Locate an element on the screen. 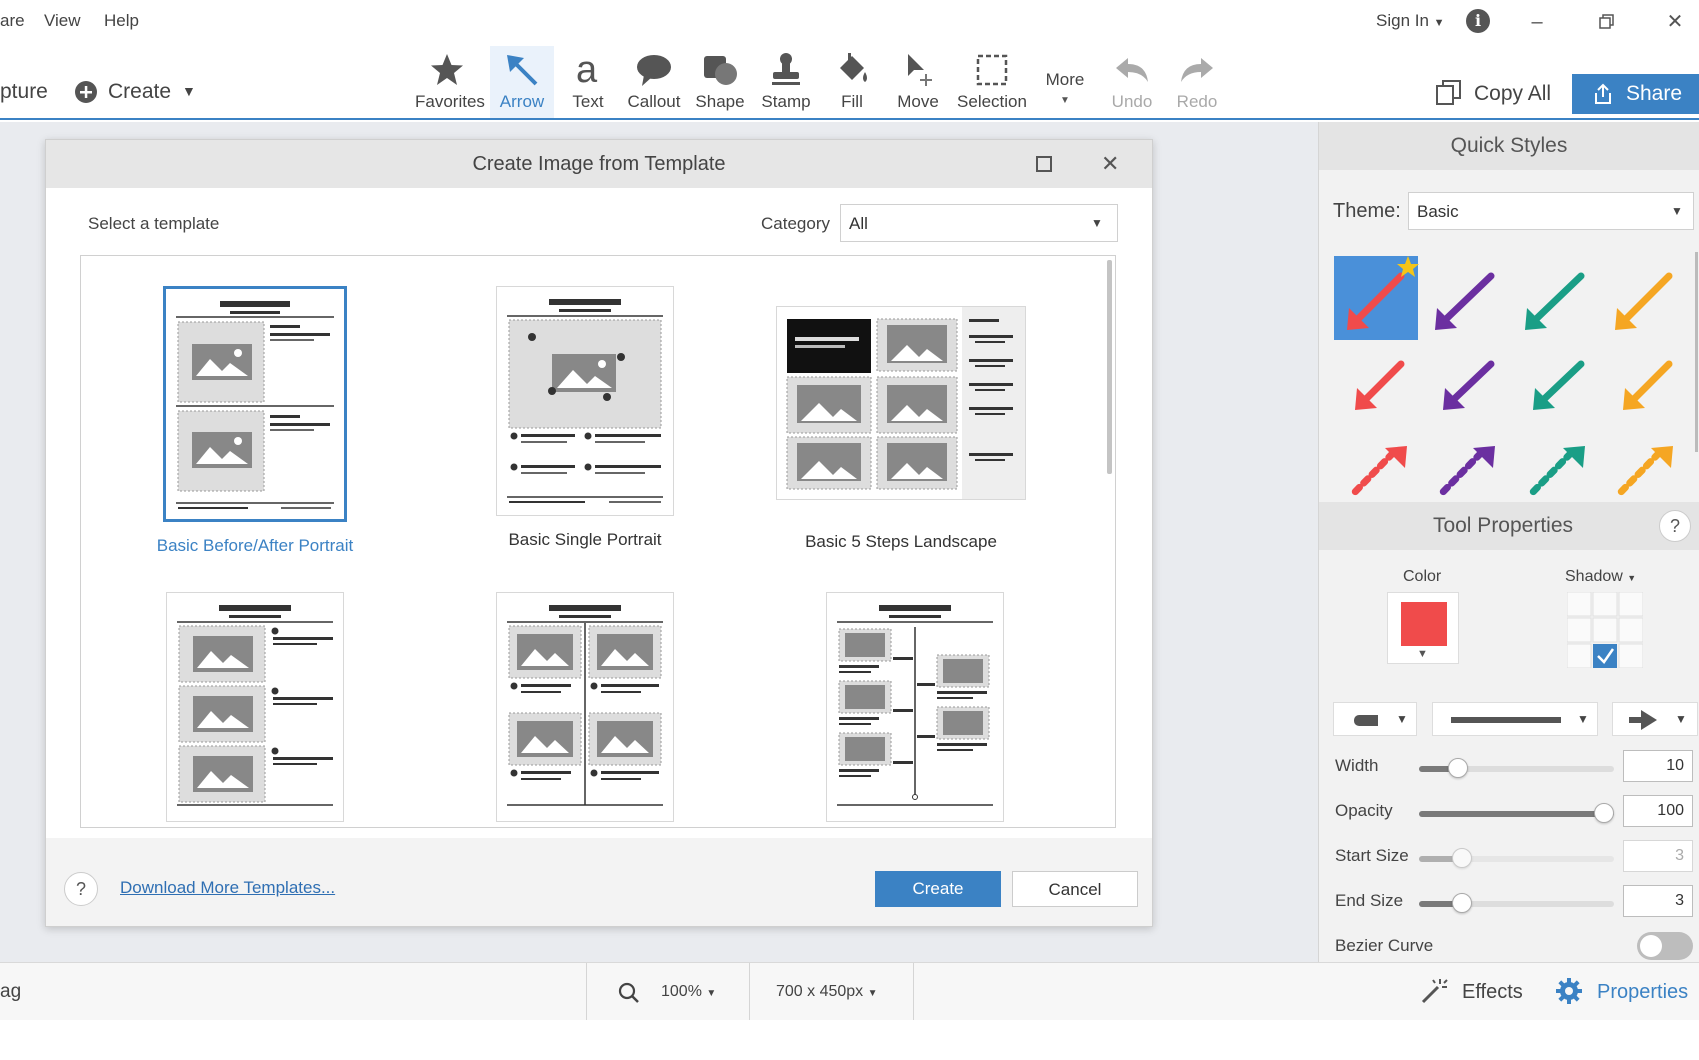 The width and height of the screenshot is (1699, 1060). tool-fill: Fill is located at coordinates (852, 82).